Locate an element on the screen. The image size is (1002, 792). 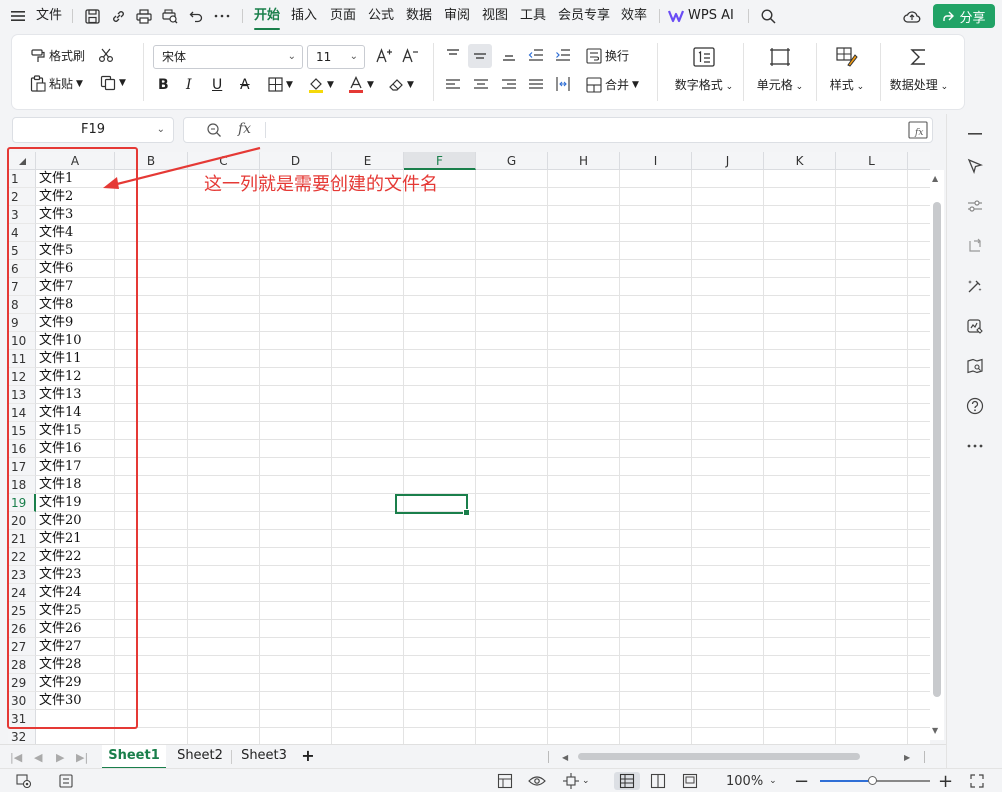
cell-a9: 文件9 is located at coordinates (56, 323).